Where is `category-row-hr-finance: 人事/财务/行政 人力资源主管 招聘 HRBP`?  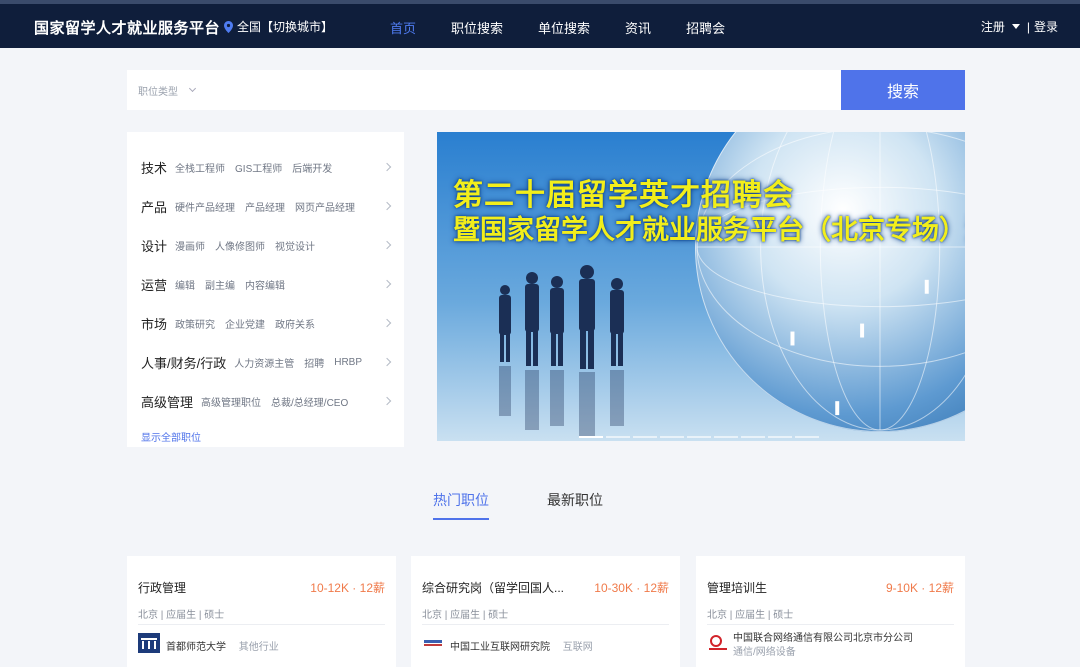 category-row-hr-finance: 人事/财务/行政 人力资源主管 招聘 HRBP is located at coordinates (265, 362).